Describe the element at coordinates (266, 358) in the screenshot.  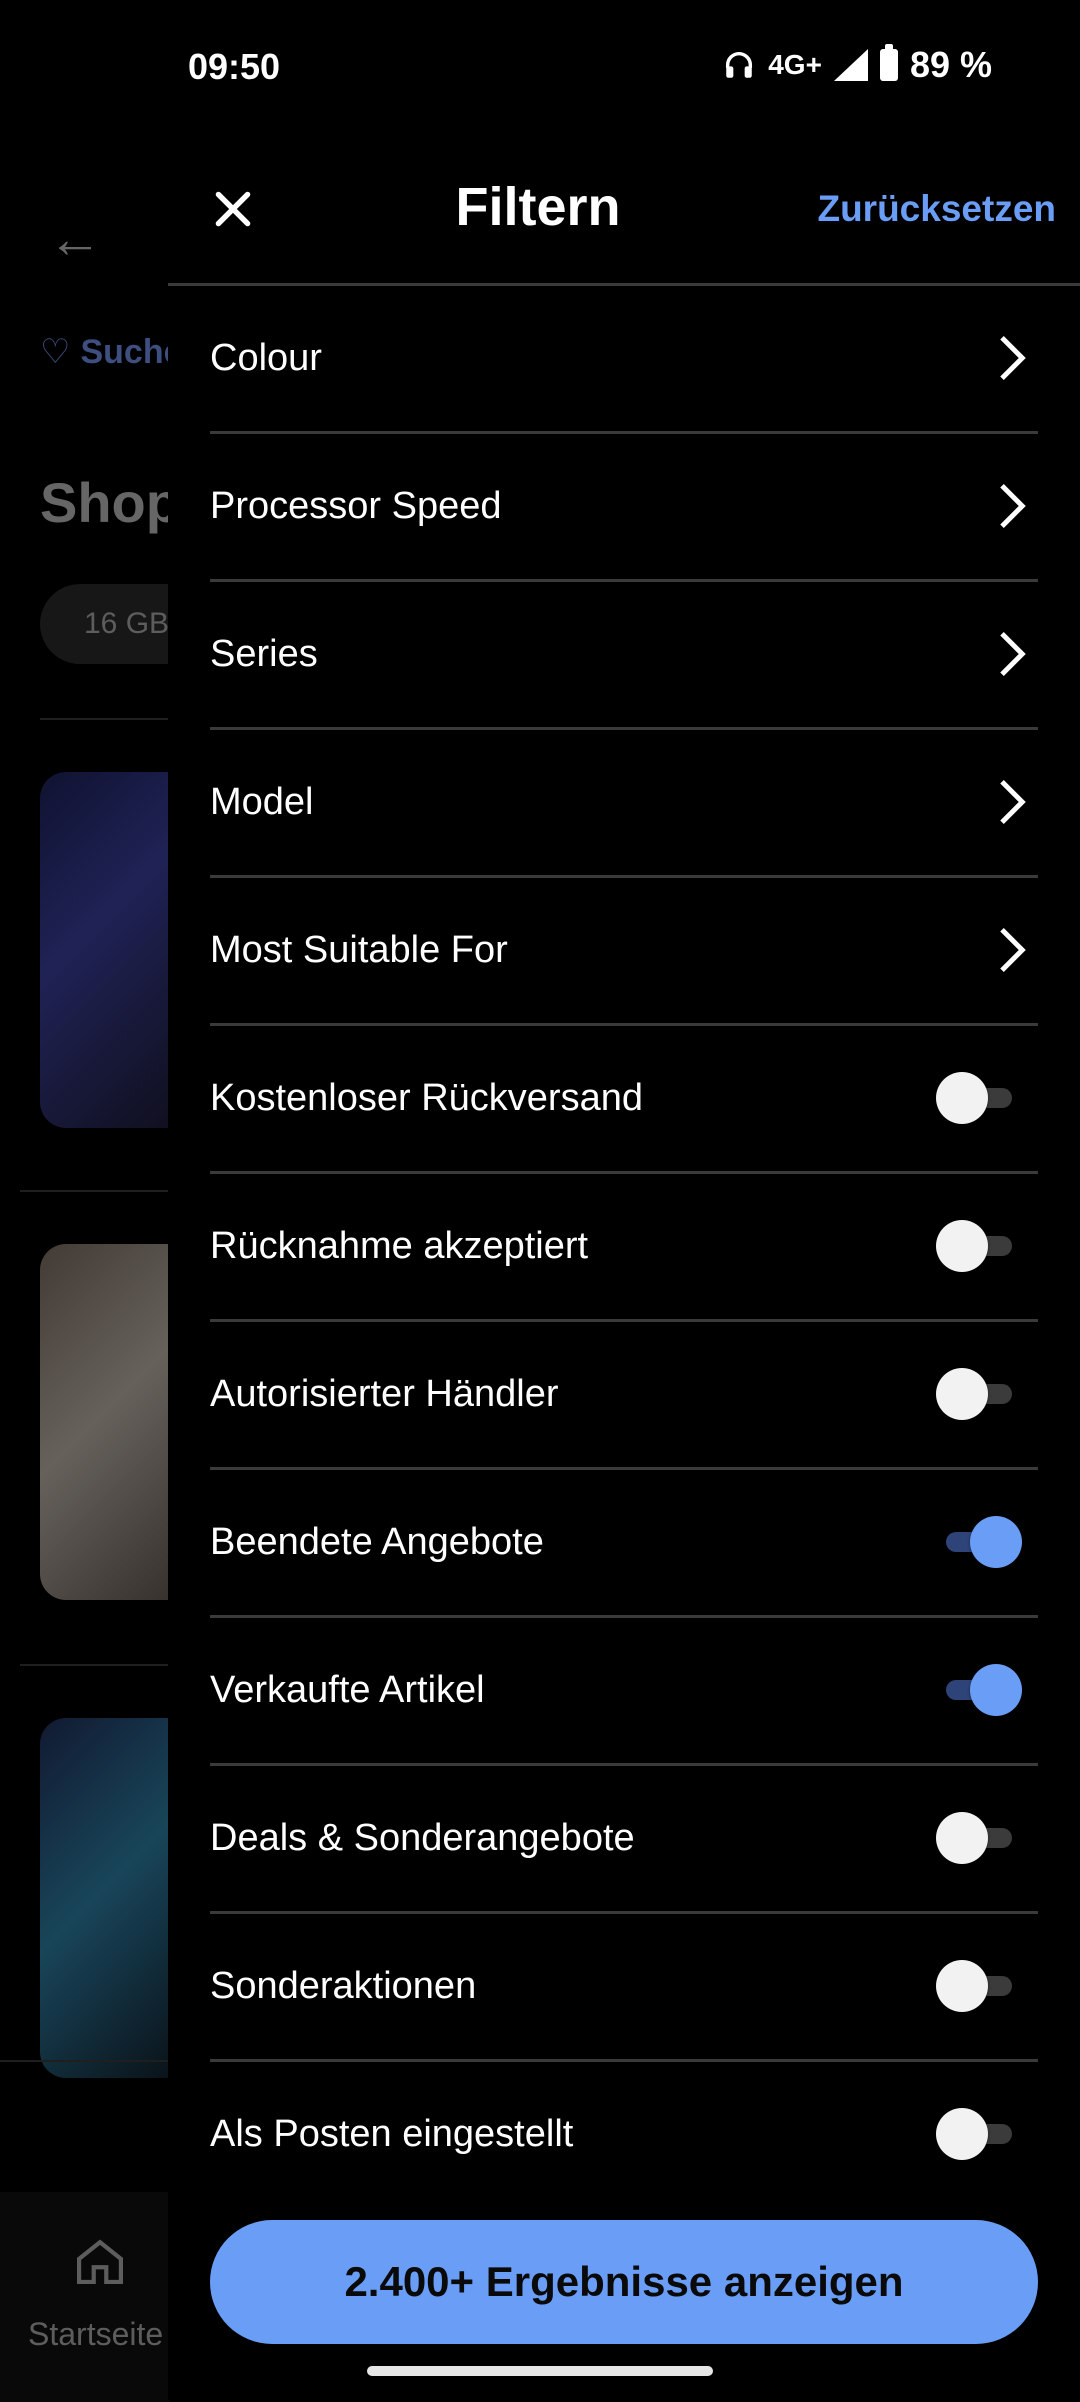
I see `filter-label: Colour` at that location.